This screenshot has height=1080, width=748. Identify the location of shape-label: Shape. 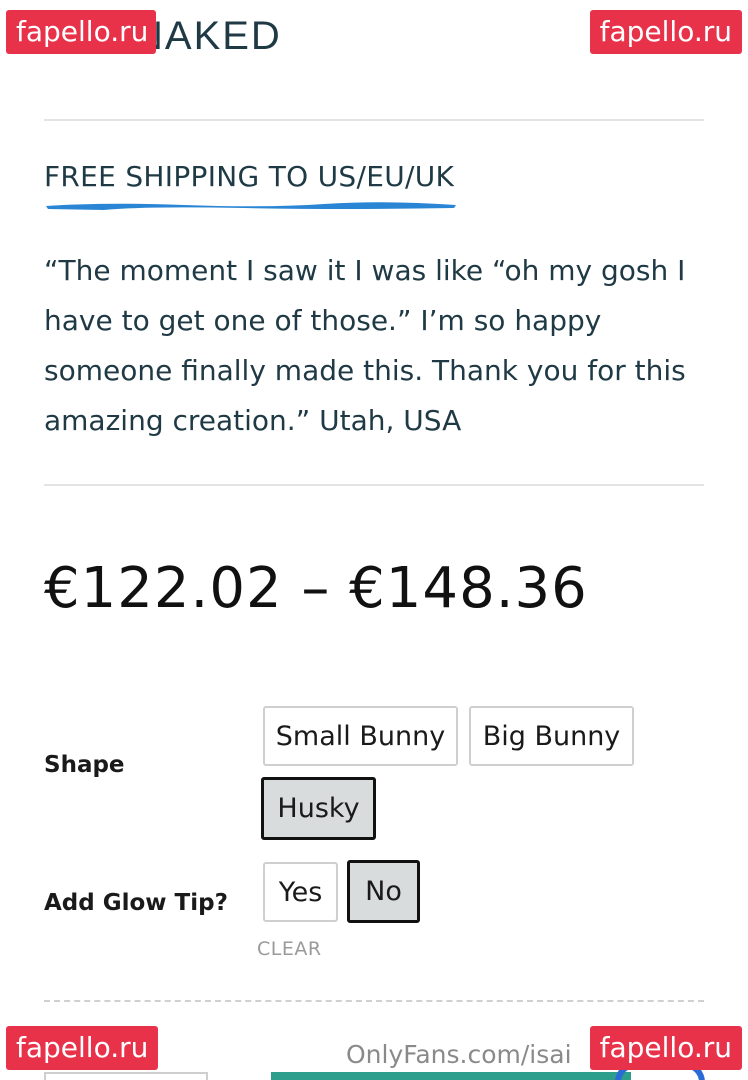
(84, 765).